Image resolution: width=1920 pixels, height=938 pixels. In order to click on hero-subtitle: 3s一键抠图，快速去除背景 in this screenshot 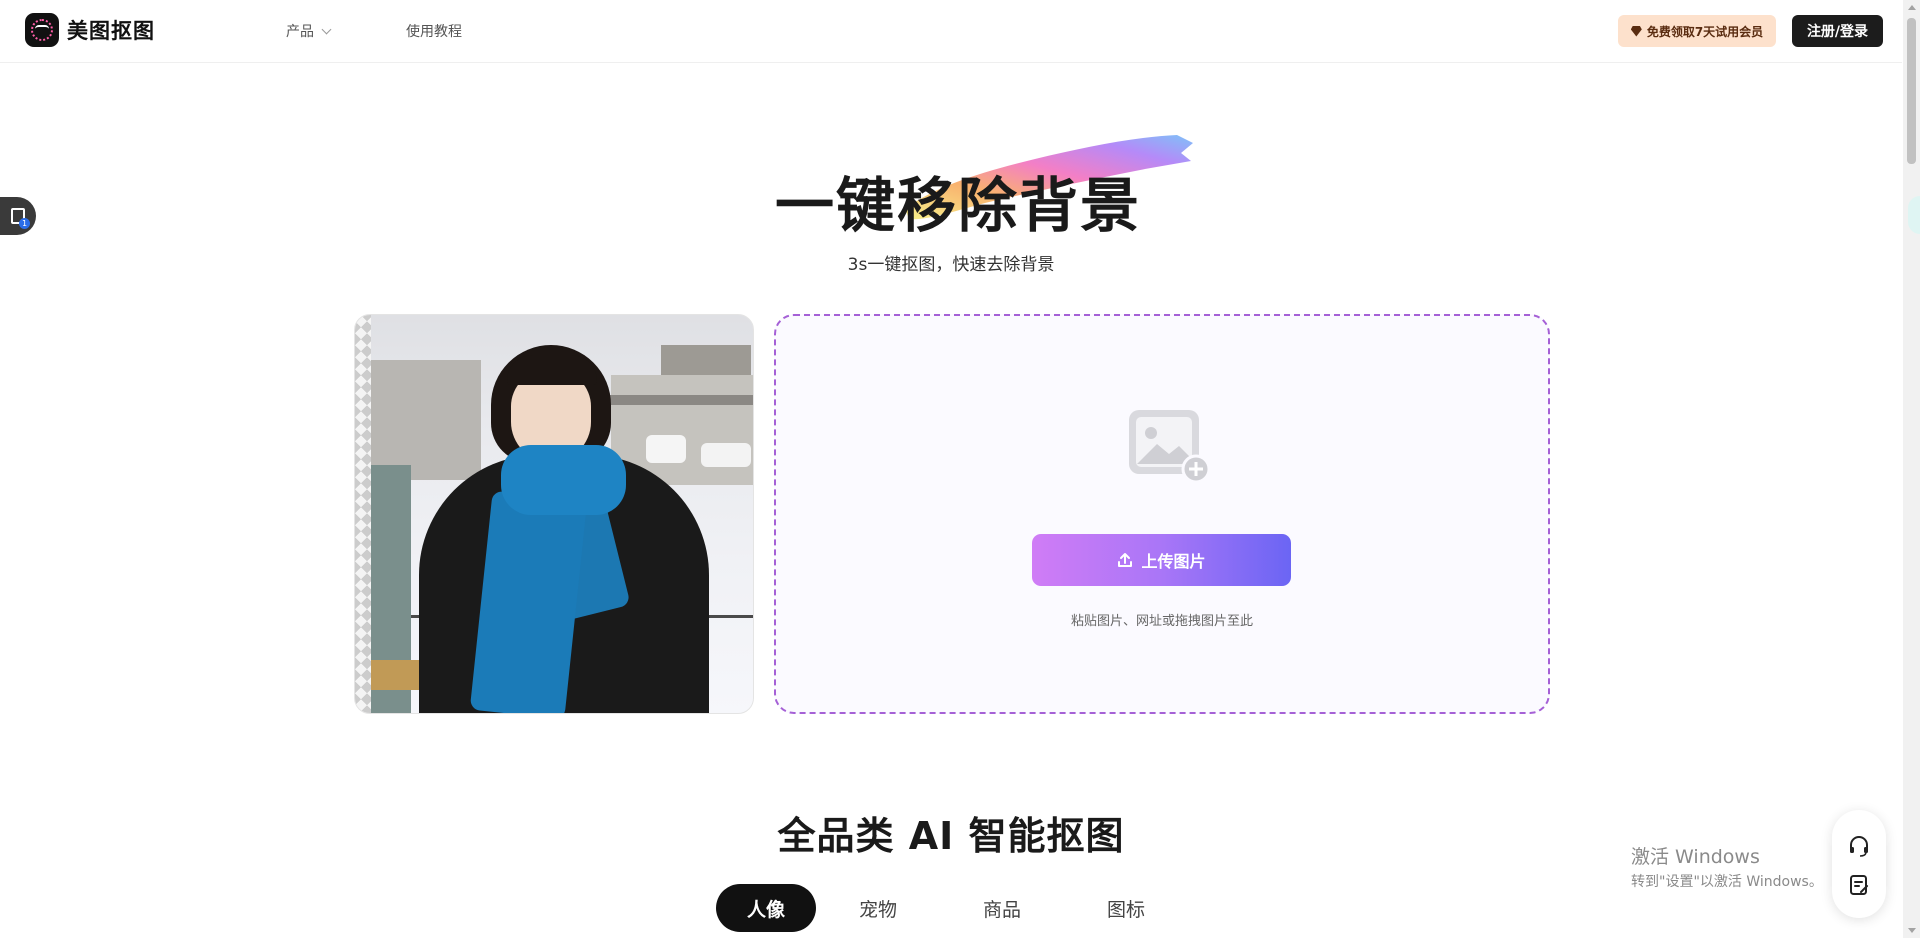, I will do `click(951, 265)`.